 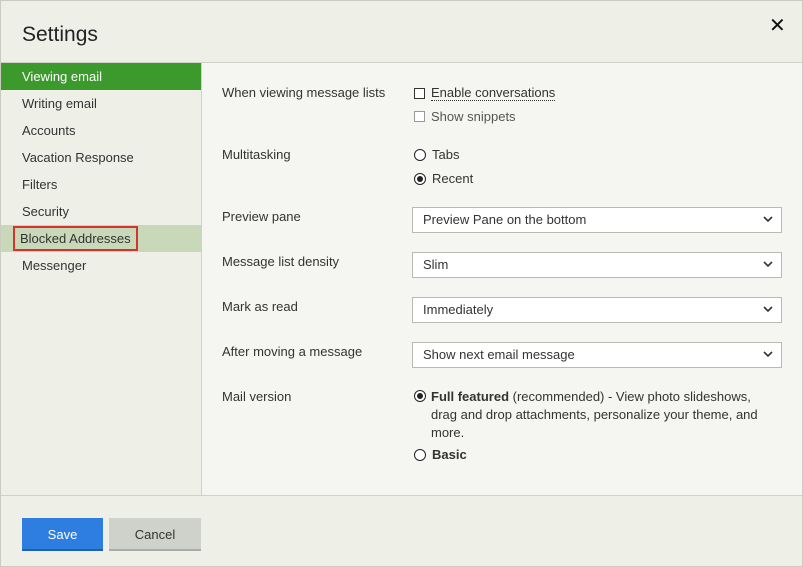 I want to click on message-lists-label: When viewing message lists, so click(x=304, y=92).